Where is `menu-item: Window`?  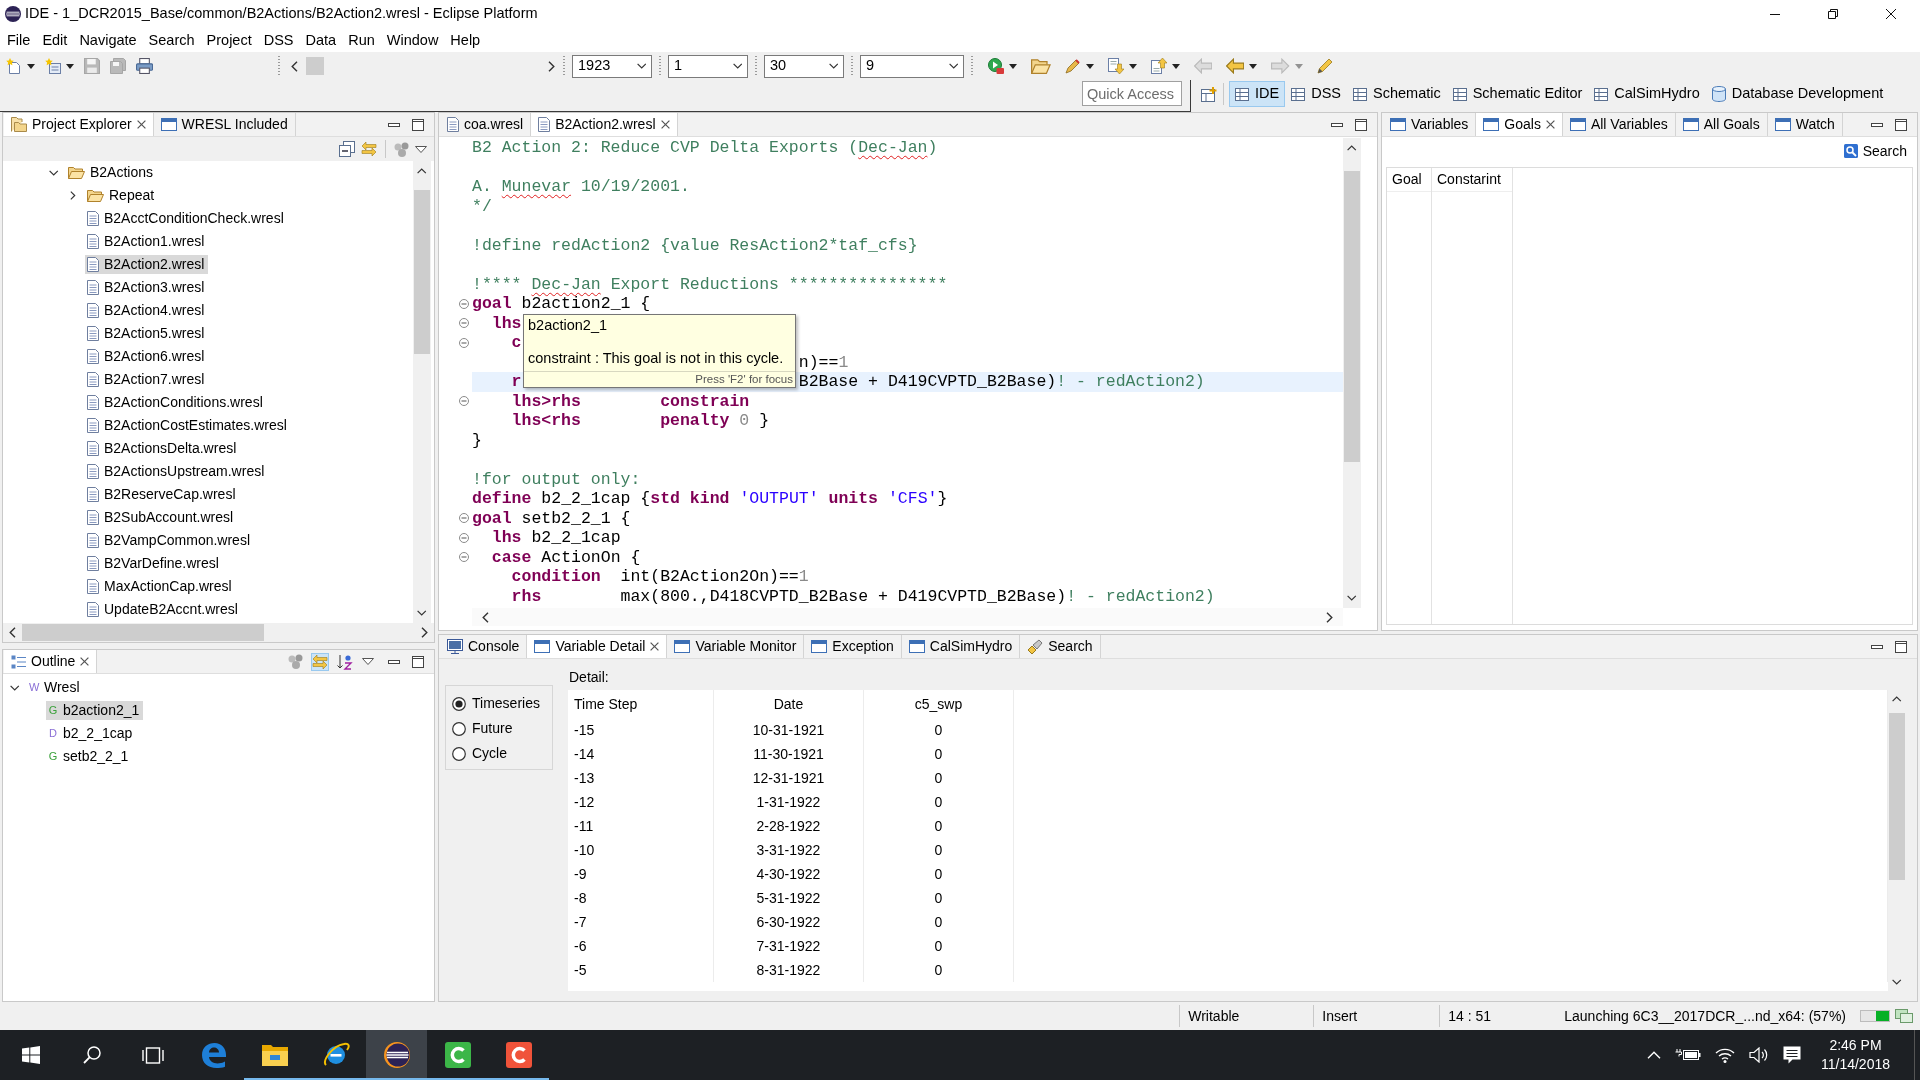
menu-item: Window is located at coordinates (412, 40).